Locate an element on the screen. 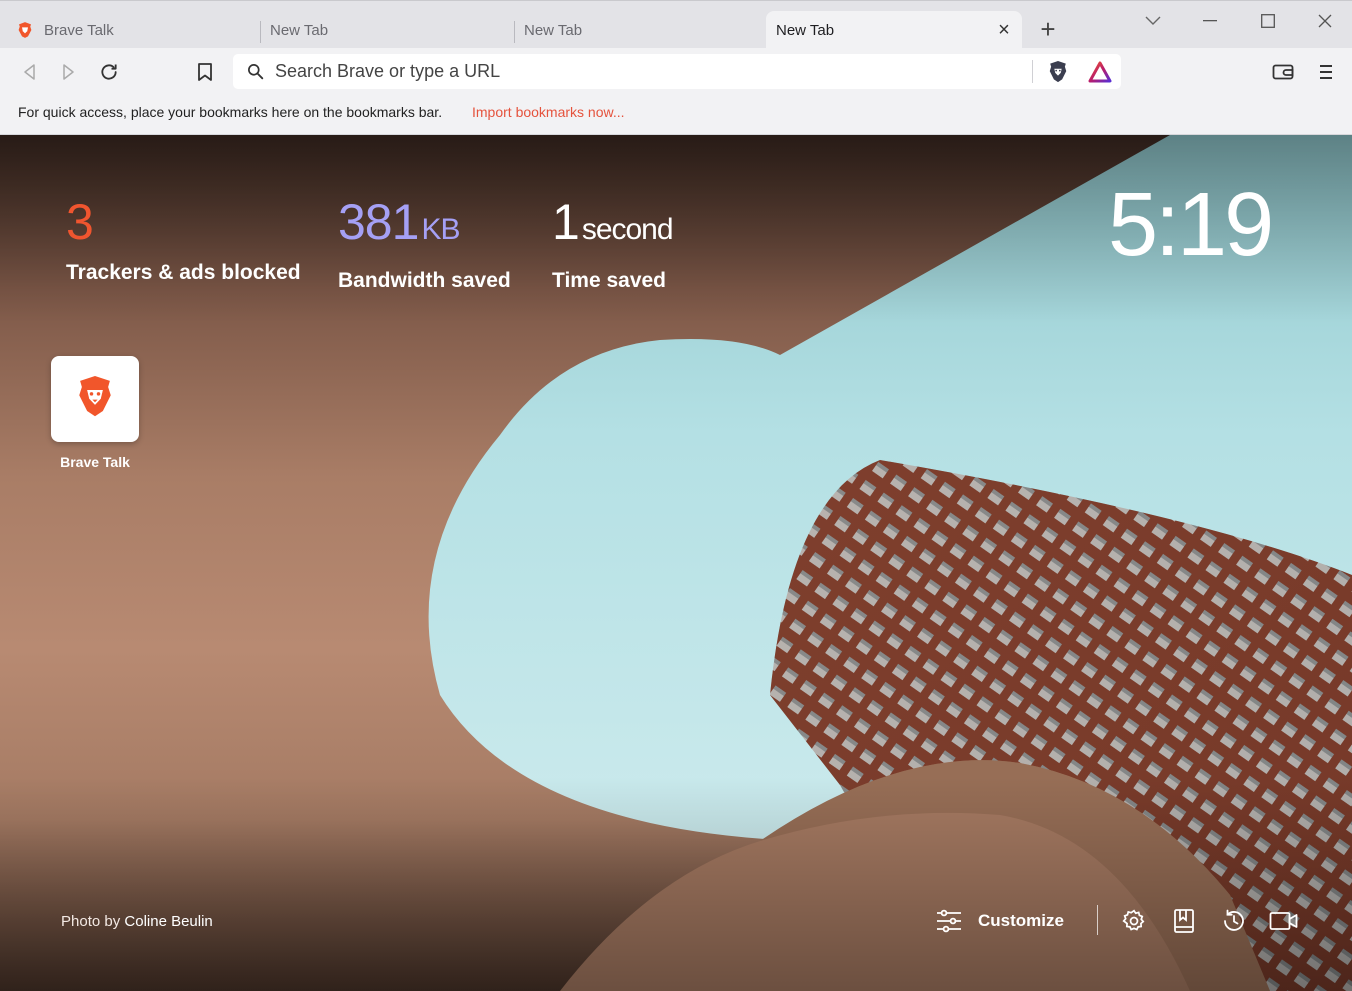 The width and height of the screenshot is (1352, 991). tab-brave-talk: Brave Talk is located at coordinates (138, 30).